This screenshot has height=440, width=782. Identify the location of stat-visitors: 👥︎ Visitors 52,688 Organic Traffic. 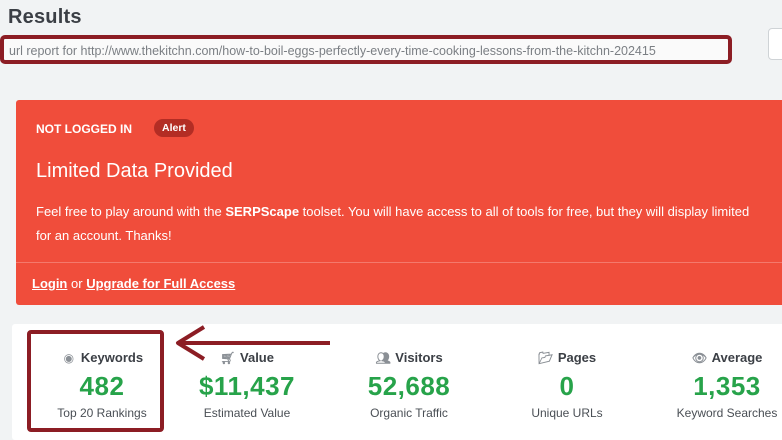
(409, 372).